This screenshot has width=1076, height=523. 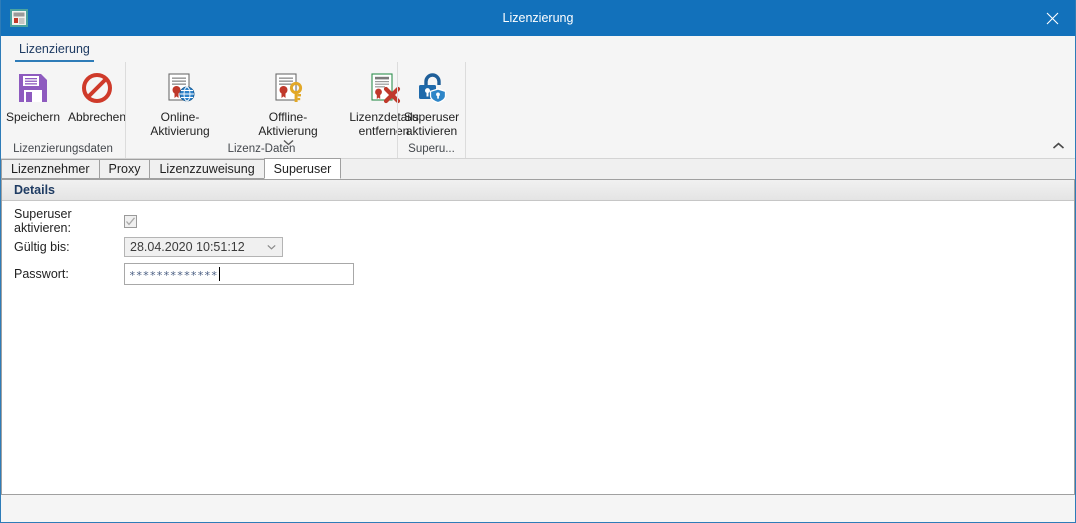 I want to click on offline-aktivierung-label: Offline-Aktivierung, so click(x=288, y=124).